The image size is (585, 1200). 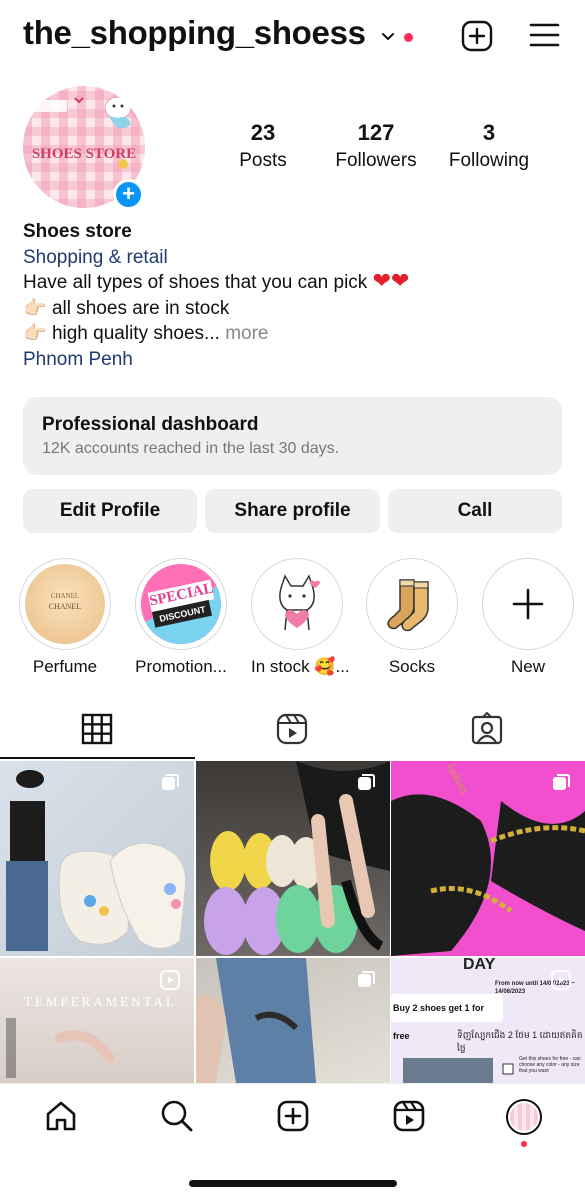 I want to click on promo-post-offer: Buy 2 shoes get 1 for free, so click(x=447, y=1017).